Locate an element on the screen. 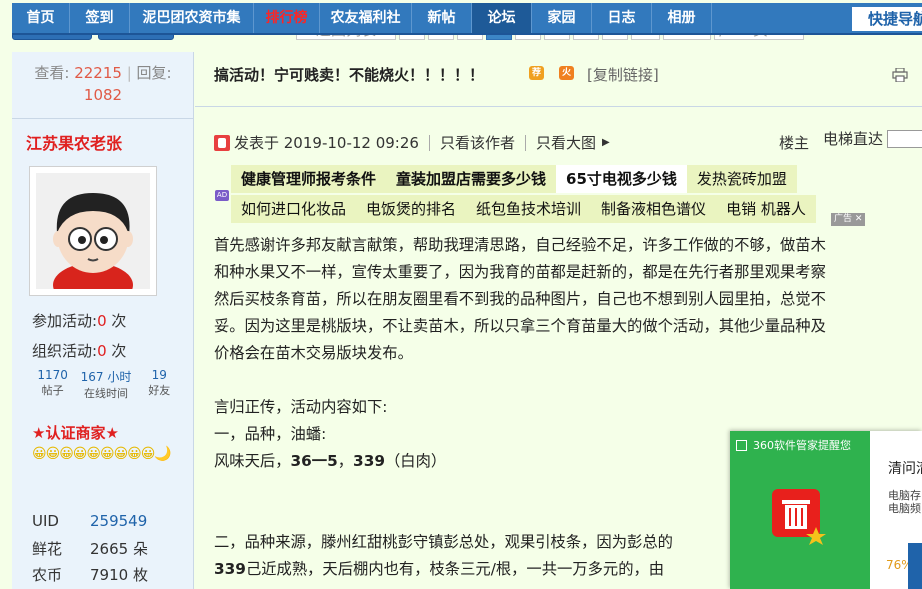 This screenshot has width=922, height=589. ad-link: 纸包鱼技术培训 is located at coordinates (529, 209).